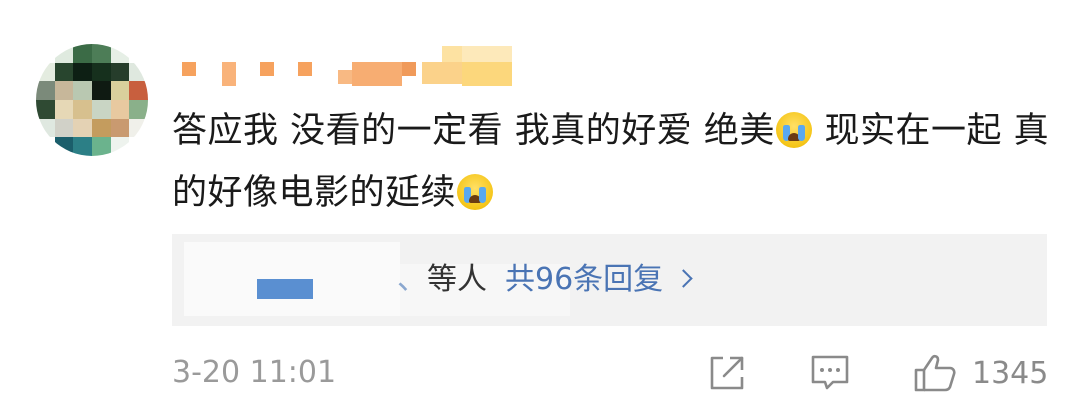 The width and height of the screenshot is (1080, 407). Describe the element at coordinates (92, 100) in the screenshot. I see `avatar` at that location.